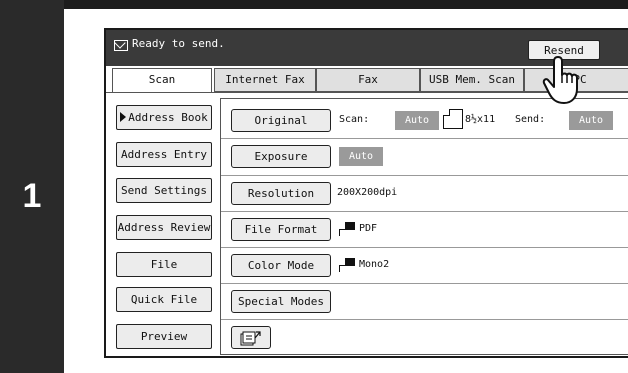 Image resolution: width=628 pixels, height=373 pixels. What do you see at coordinates (346, 4) in the screenshot?
I see `top-rule` at bounding box center [346, 4].